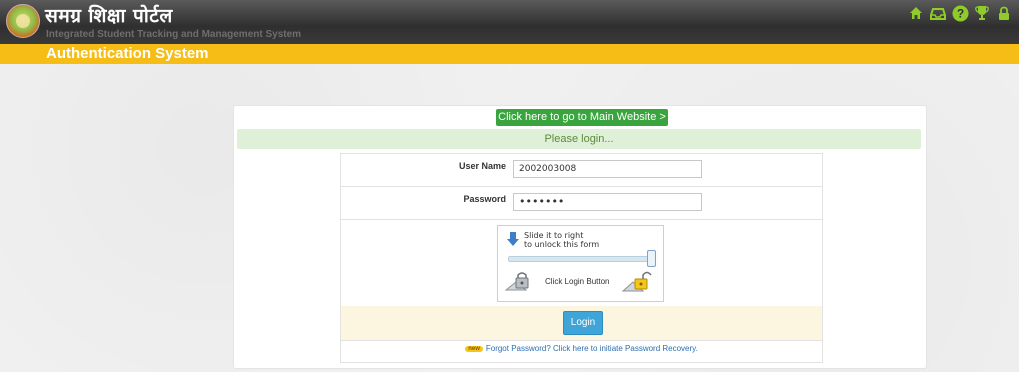 The image size is (1019, 372). What do you see at coordinates (1004, 13) in the screenshot?
I see `lock-icon` at bounding box center [1004, 13].